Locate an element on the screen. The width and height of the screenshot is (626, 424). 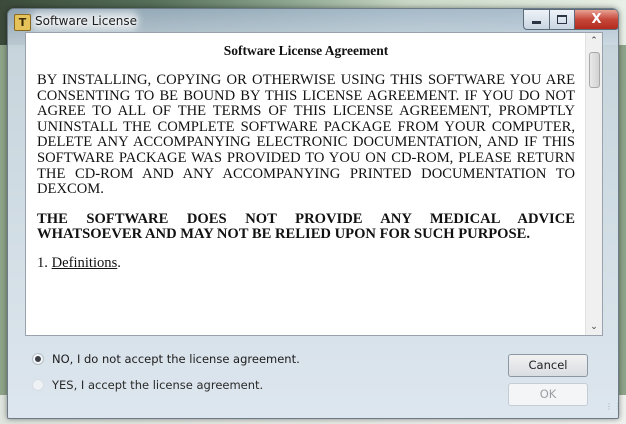
scroll-down-arrow-icon: ⌄ is located at coordinates (594, 327).